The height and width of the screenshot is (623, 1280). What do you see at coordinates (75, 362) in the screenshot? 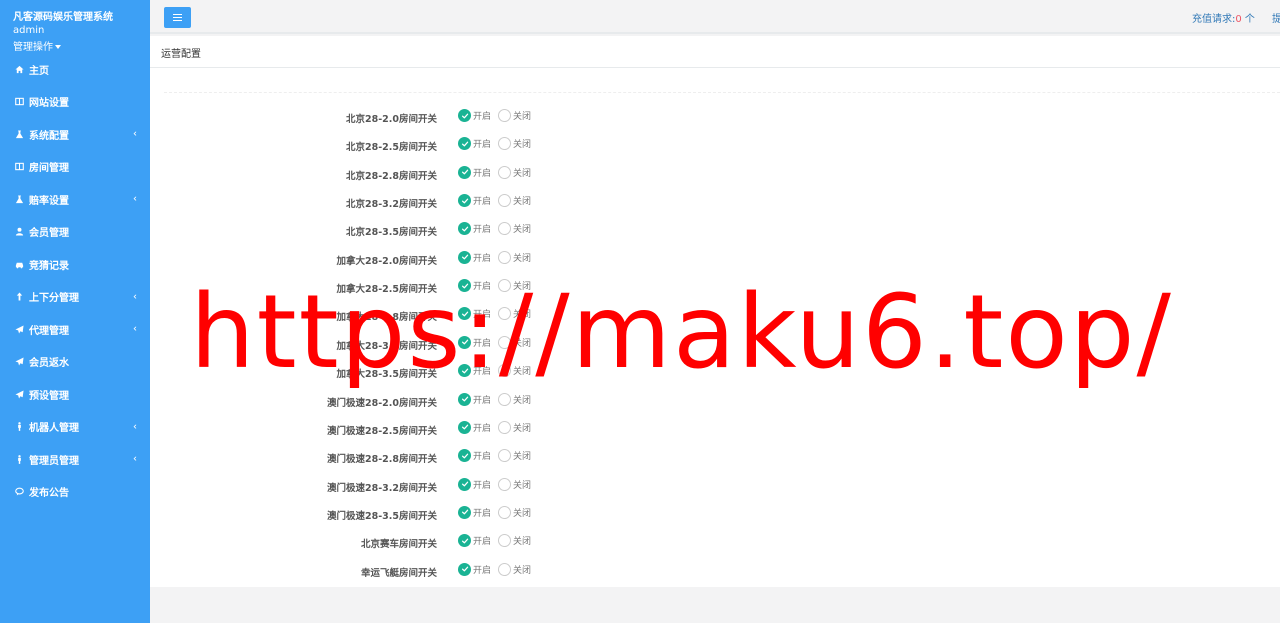
I see `sidebar-item-9: 会员返水` at bounding box center [75, 362].